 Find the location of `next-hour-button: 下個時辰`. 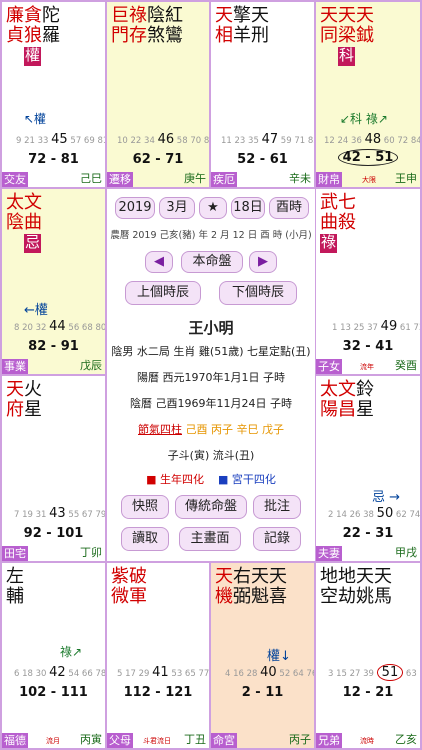

next-hour-button: 下個時辰 is located at coordinates (258, 293).